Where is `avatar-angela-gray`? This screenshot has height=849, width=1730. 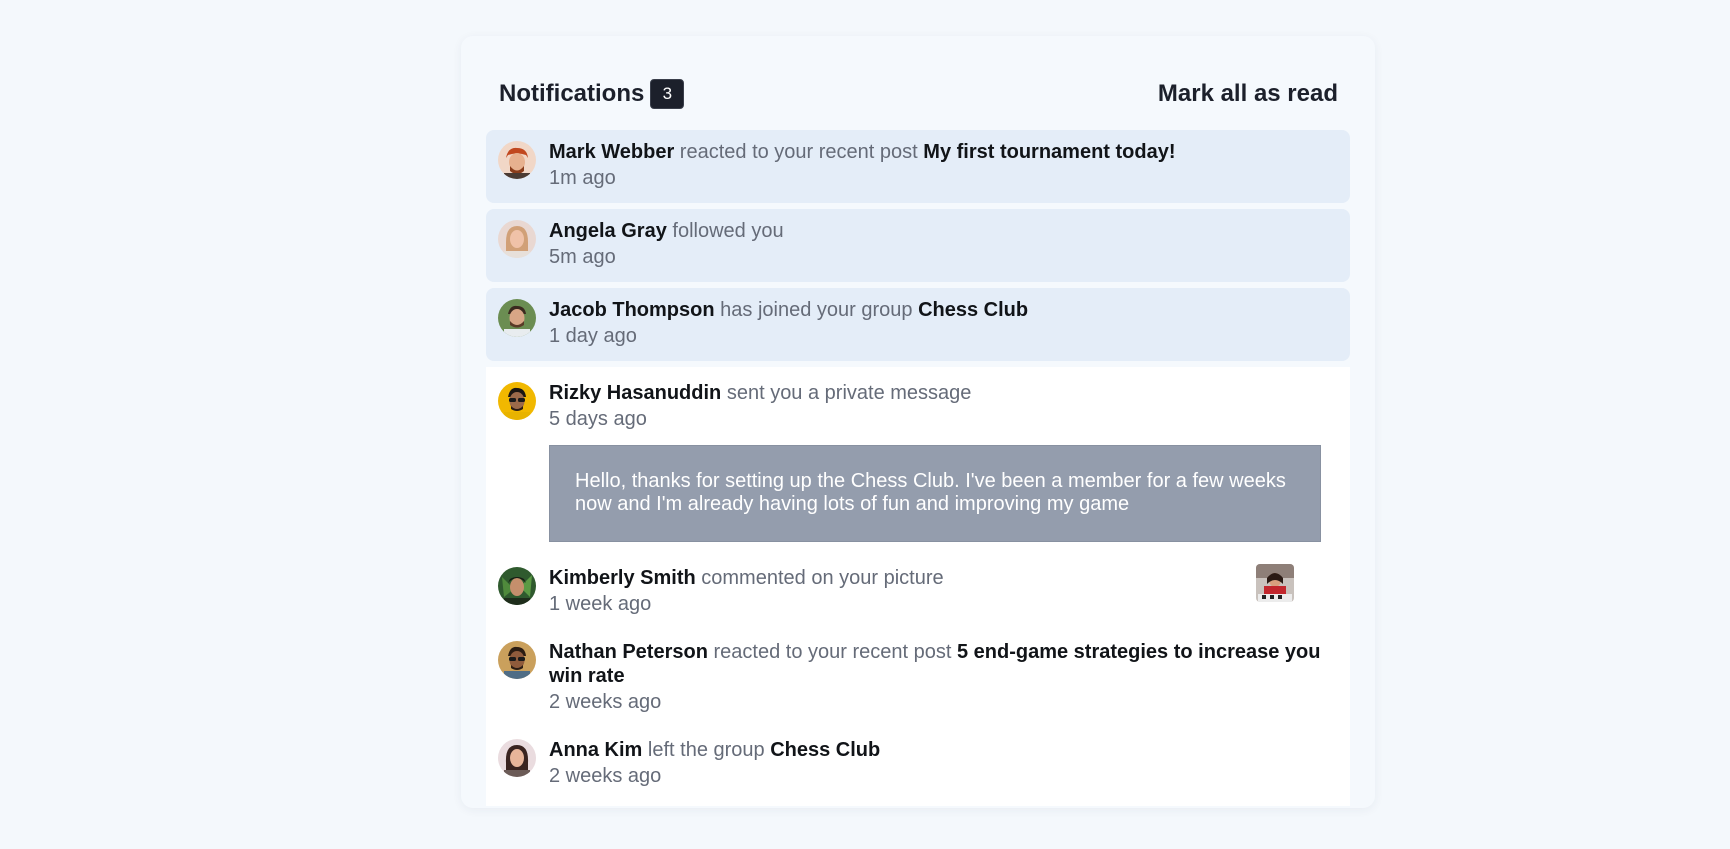 avatar-angela-gray is located at coordinates (517, 239).